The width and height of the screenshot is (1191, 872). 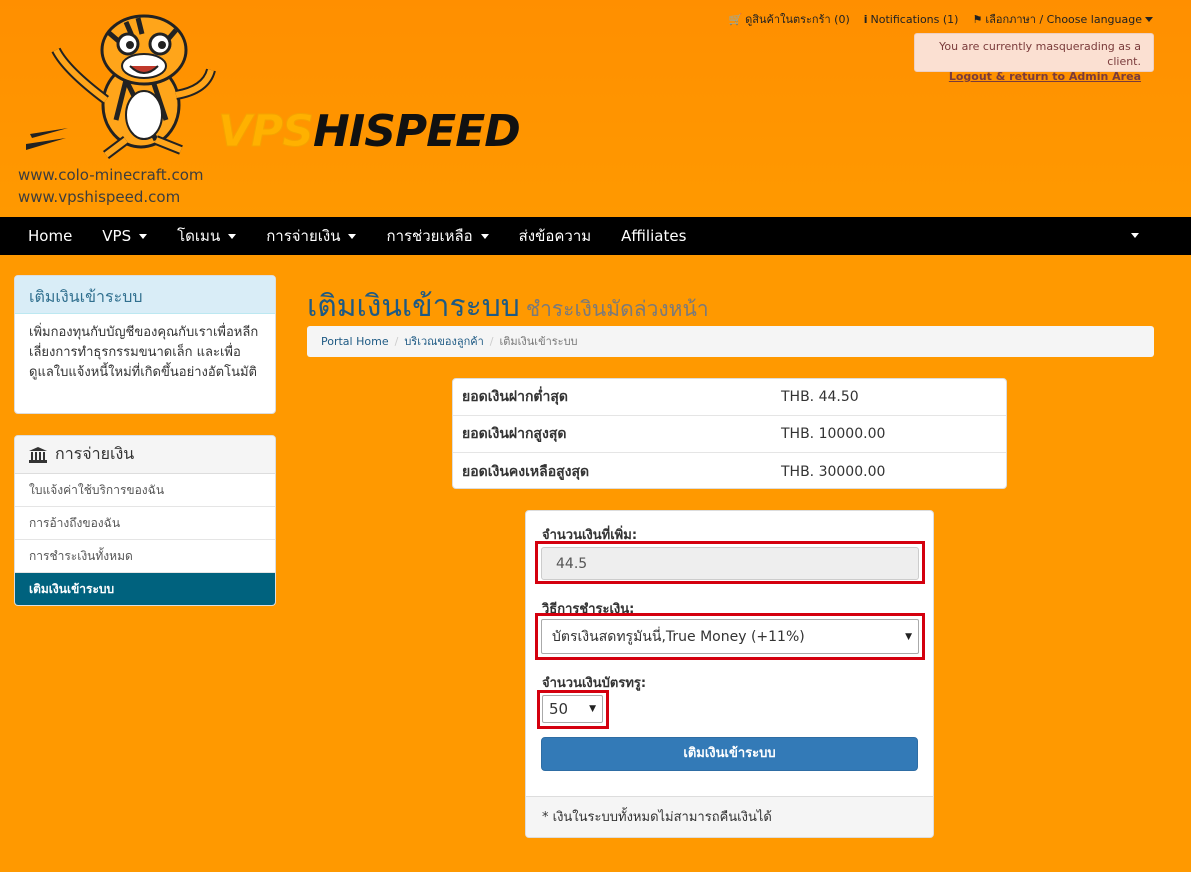 I want to click on limit-value: THB. 30000.00, so click(x=833, y=471).